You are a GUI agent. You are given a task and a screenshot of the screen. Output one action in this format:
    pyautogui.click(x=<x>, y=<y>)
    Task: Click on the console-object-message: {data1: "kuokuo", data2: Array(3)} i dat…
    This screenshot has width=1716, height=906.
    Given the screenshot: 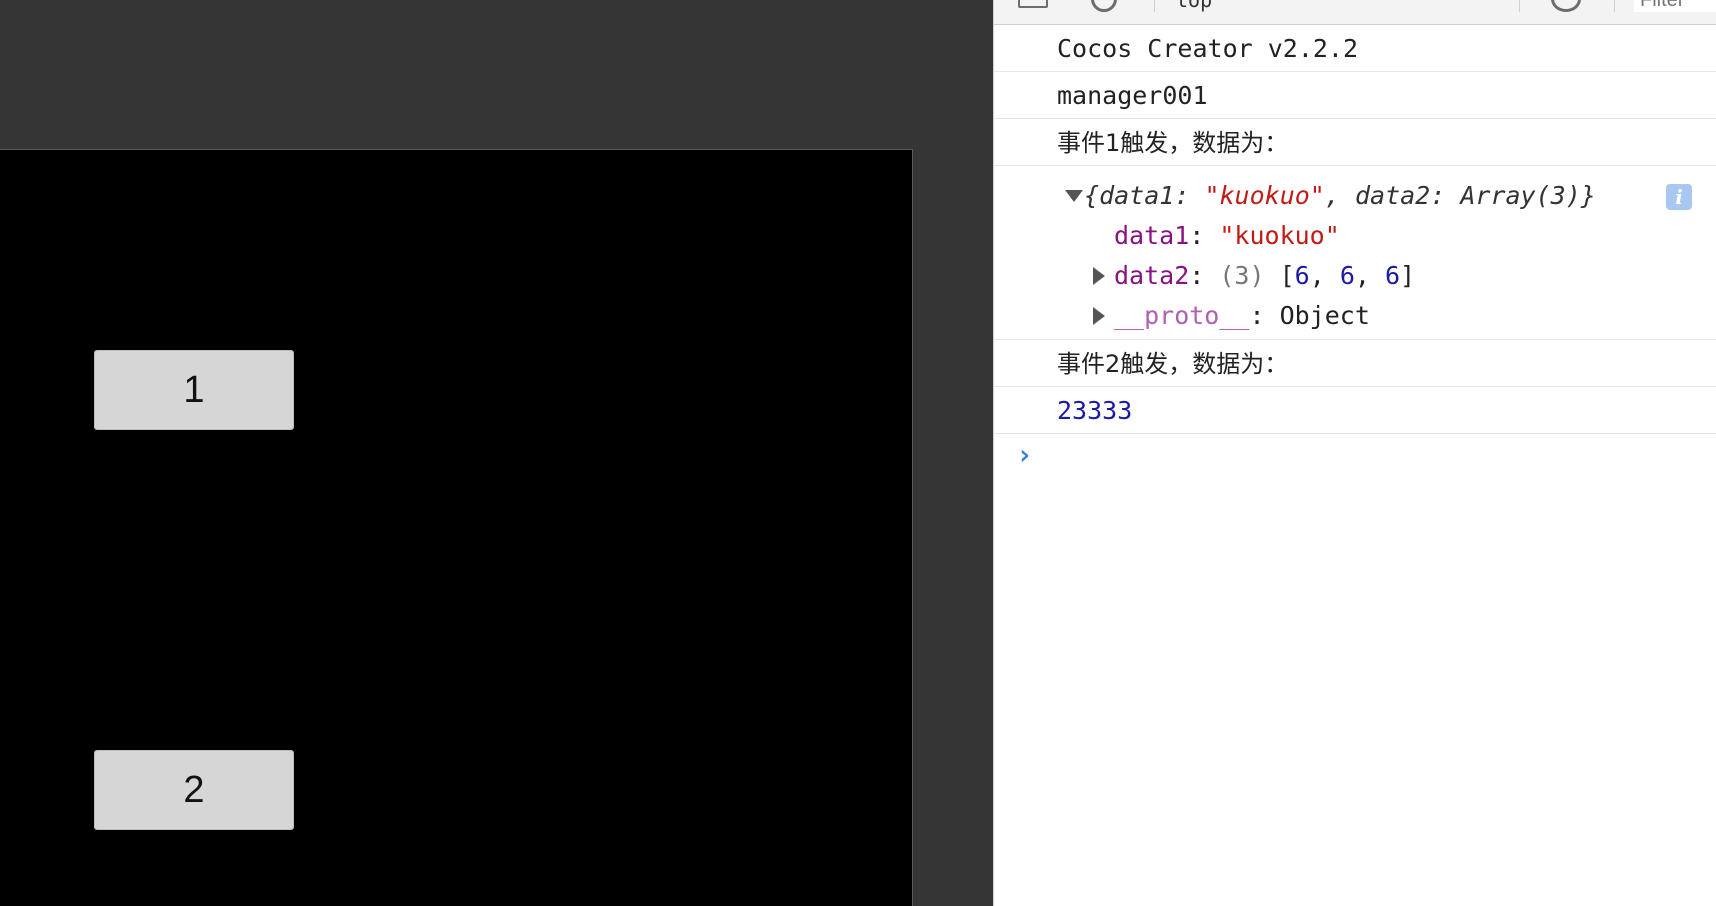 What is the action you would take?
    pyautogui.click(x=1355, y=253)
    